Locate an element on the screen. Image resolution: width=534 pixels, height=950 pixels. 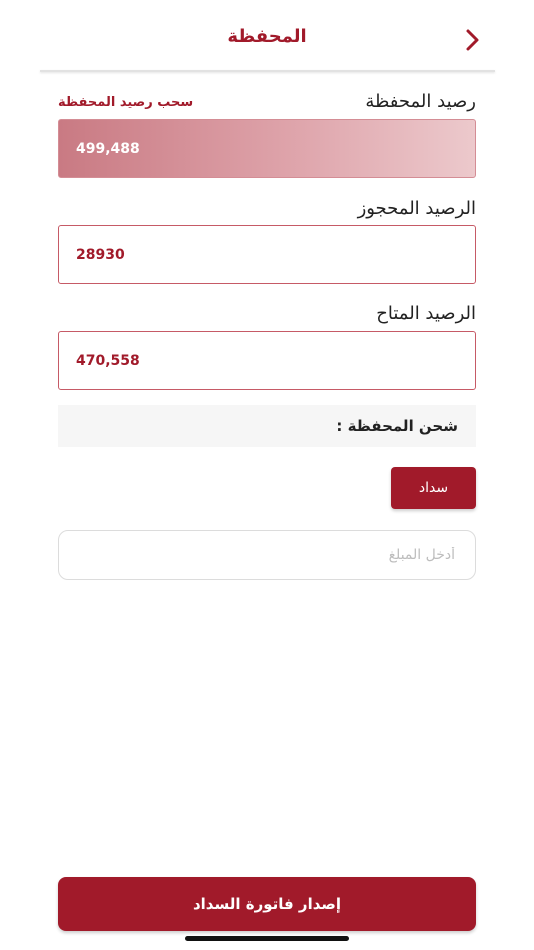
reserved-balance-label: الرصيد المحجوز is located at coordinates (416, 208).